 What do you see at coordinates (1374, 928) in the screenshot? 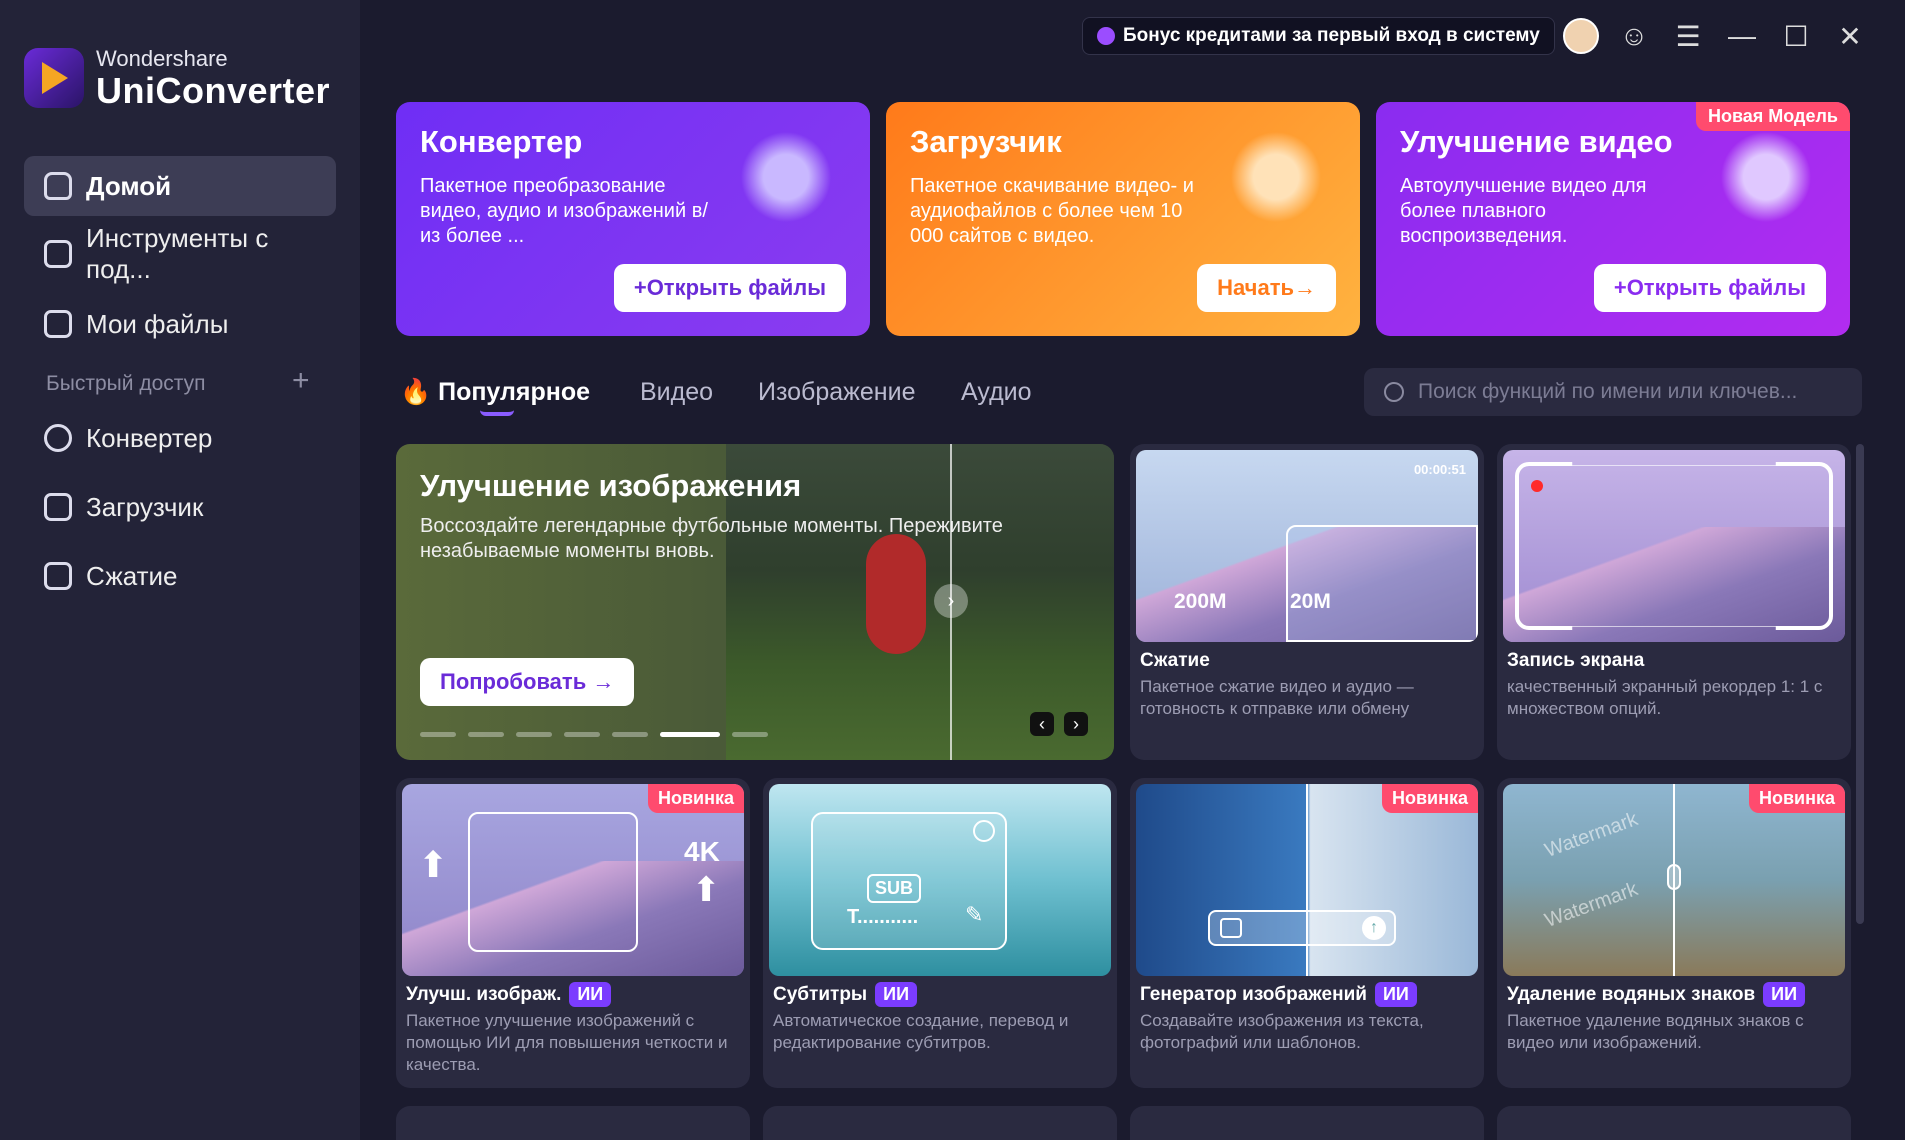
I see `upload-arrow-icon: ↑` at bounding box center [1374, 928].